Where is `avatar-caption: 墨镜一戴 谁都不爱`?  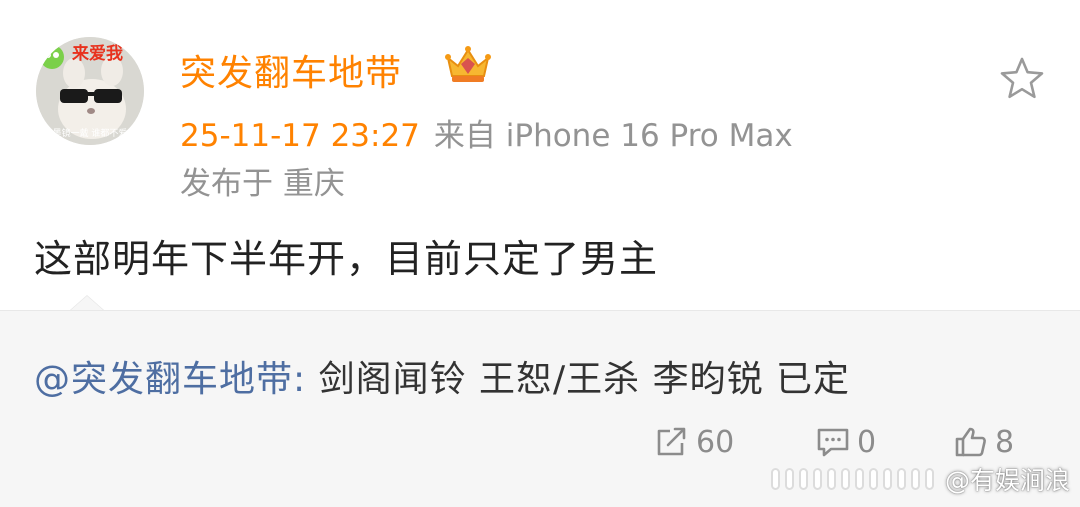 avatar-caption: 墨镜一戴 谁都不爱 is located at coordinates (90, 133).